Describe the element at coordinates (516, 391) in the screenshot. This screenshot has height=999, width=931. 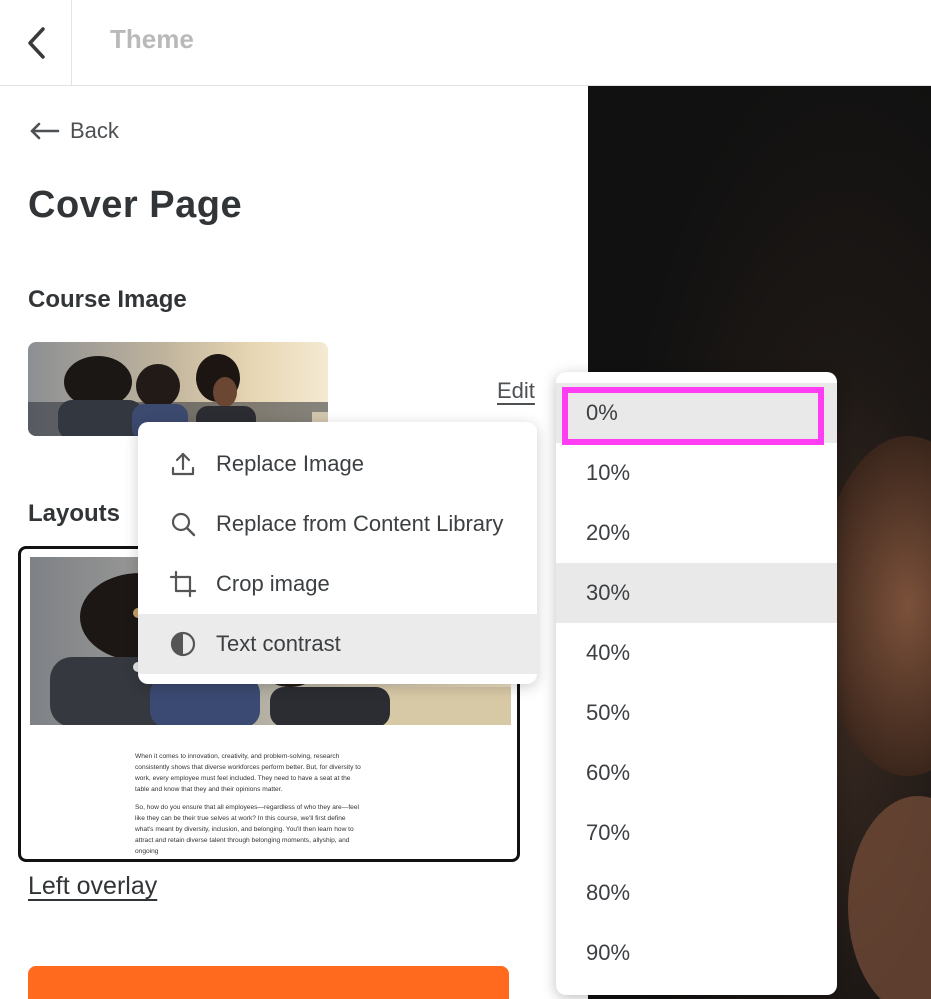
I see `edit-image-link: Edit` at that location.